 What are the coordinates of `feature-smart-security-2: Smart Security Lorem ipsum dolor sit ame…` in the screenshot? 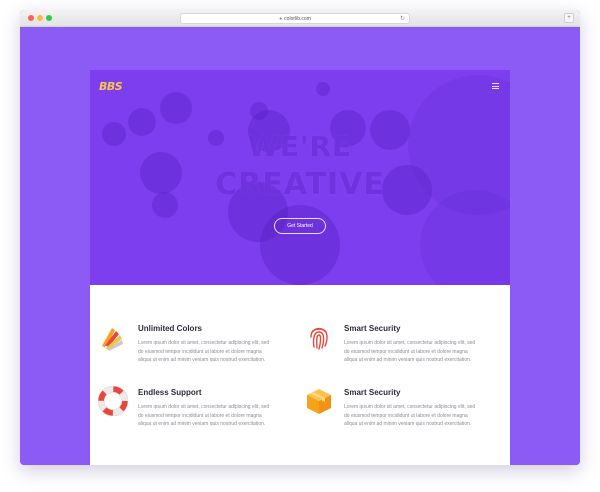 It's located at (404, 416).